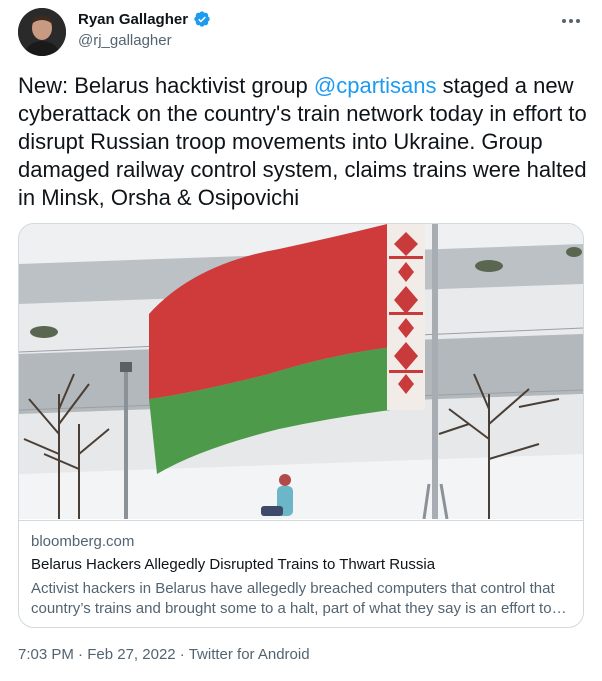 The image size is (602, 681). I want to click on card-domain: bloomberg.com, so click(83, 541).